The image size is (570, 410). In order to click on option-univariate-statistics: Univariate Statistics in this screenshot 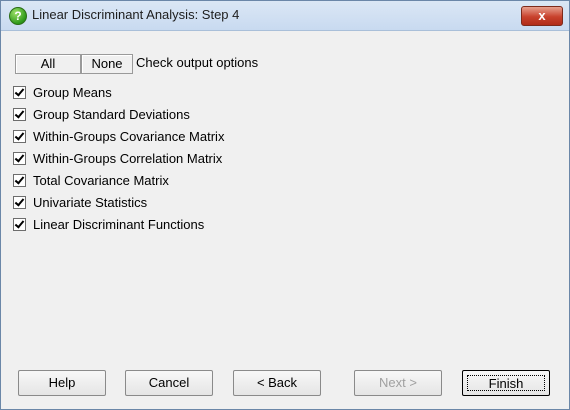, I will do `click(80, 202)`.